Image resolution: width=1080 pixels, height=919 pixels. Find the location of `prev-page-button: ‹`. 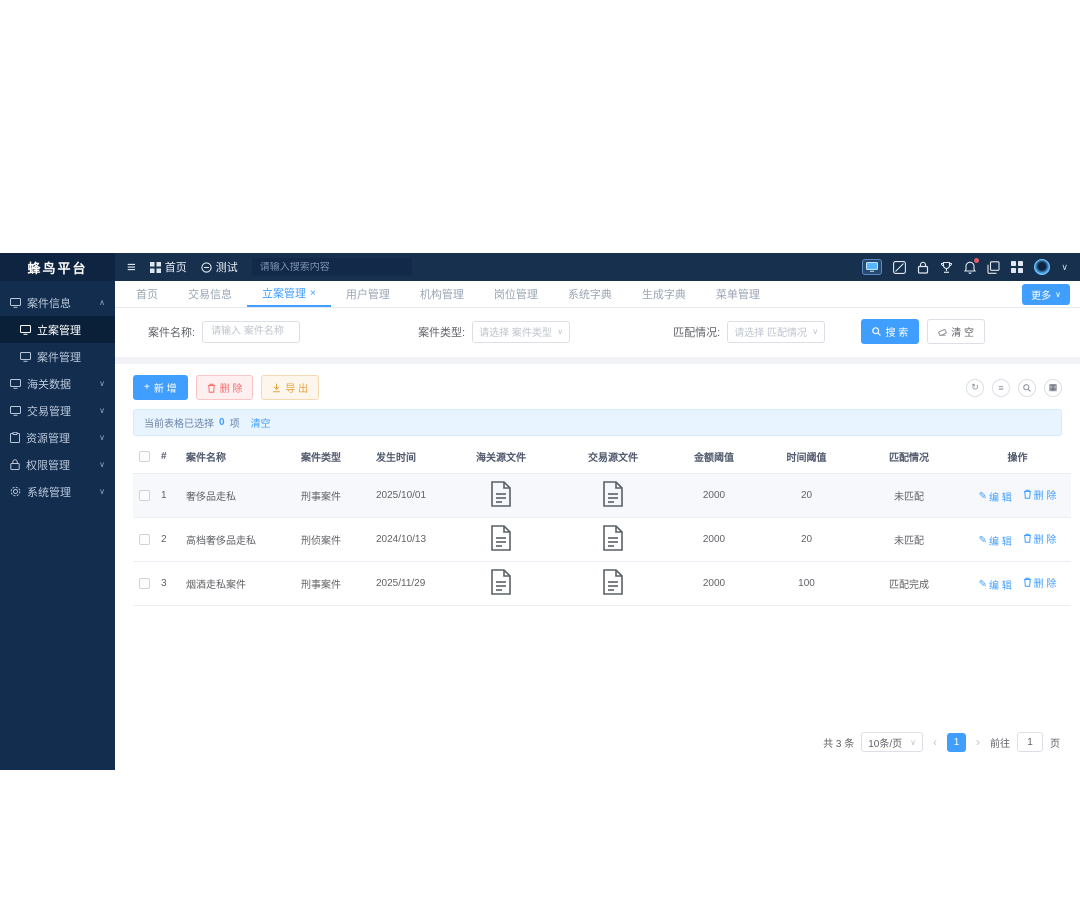

prev-page-button: ‹ is located at coordinates (935, 742).